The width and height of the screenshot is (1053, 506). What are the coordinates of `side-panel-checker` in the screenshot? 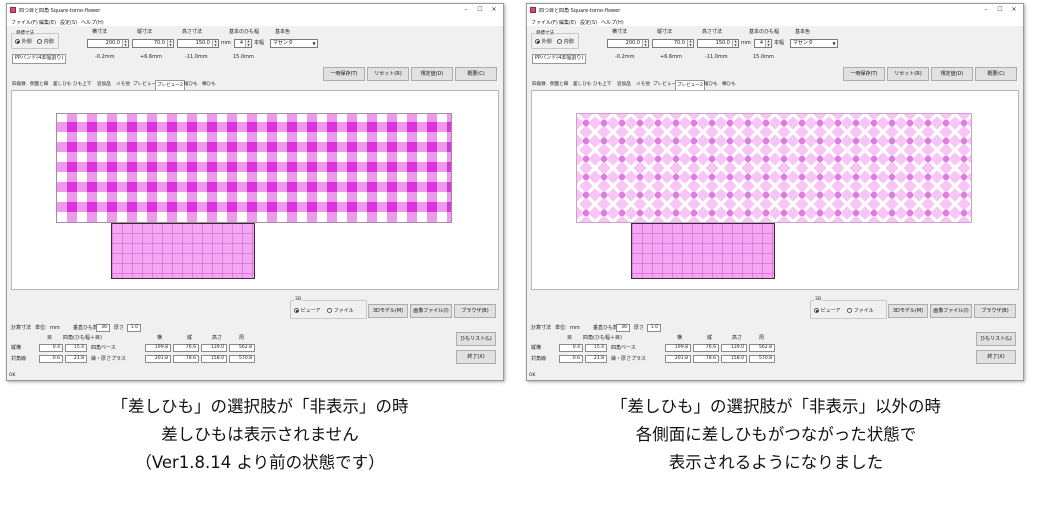 It's located at (254, 168).